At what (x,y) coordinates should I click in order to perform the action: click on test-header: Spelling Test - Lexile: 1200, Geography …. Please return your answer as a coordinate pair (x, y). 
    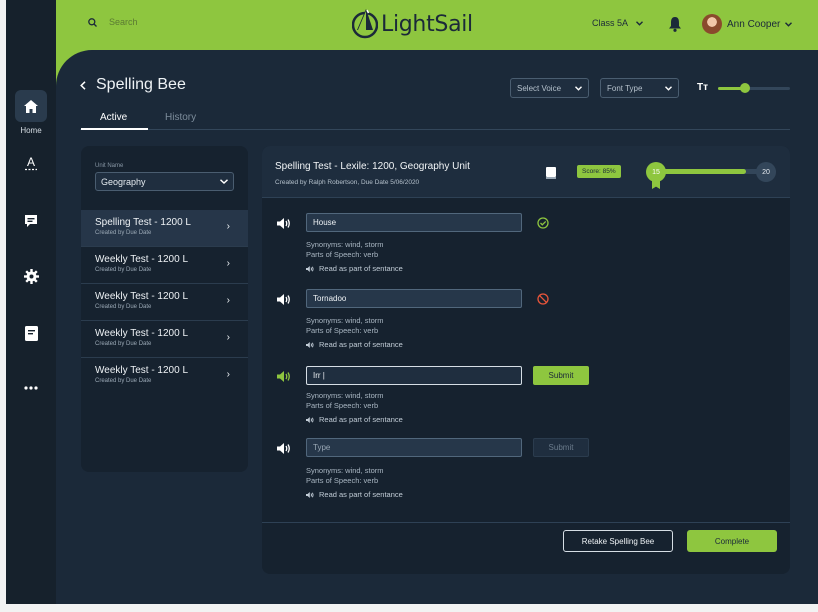
    Looking at the image, I should click on (526, 172).